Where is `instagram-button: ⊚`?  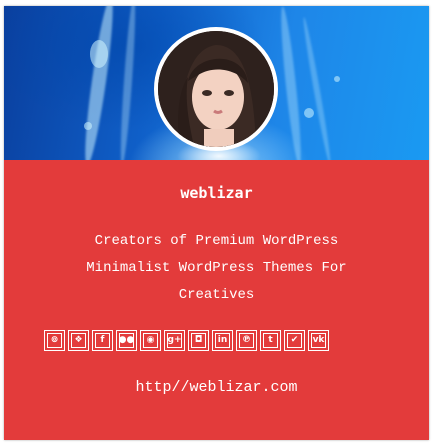
instagram-button: ⊚ is located at coordinates (54, 340).